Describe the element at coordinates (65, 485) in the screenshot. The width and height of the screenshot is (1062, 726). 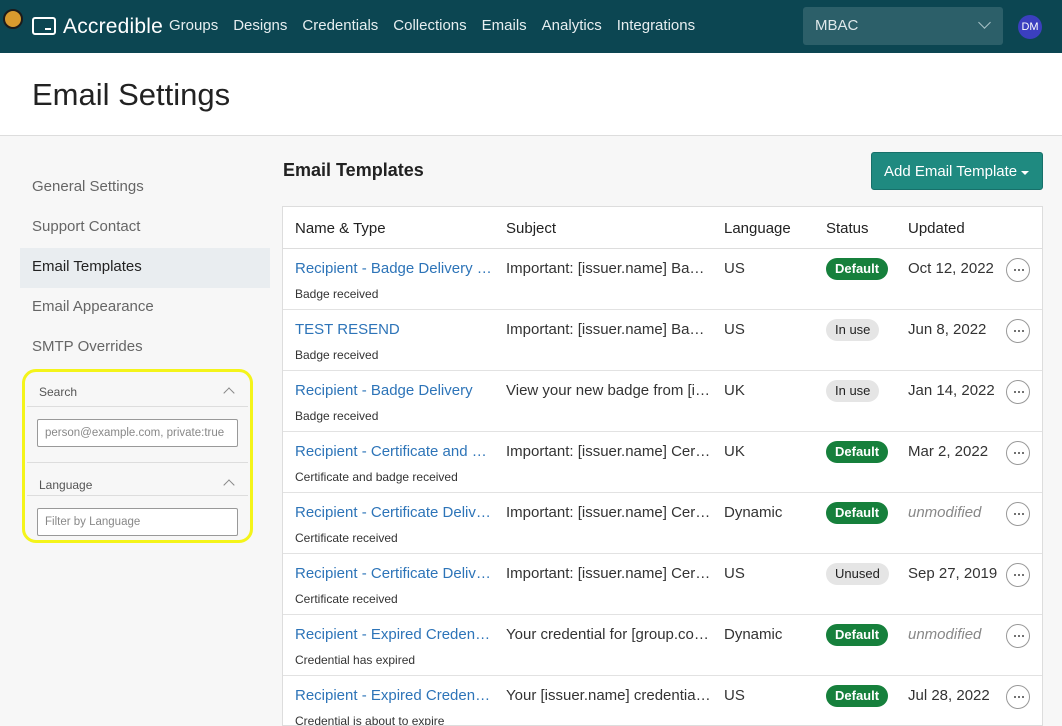
I see `language-filter-label: Language` at that location.